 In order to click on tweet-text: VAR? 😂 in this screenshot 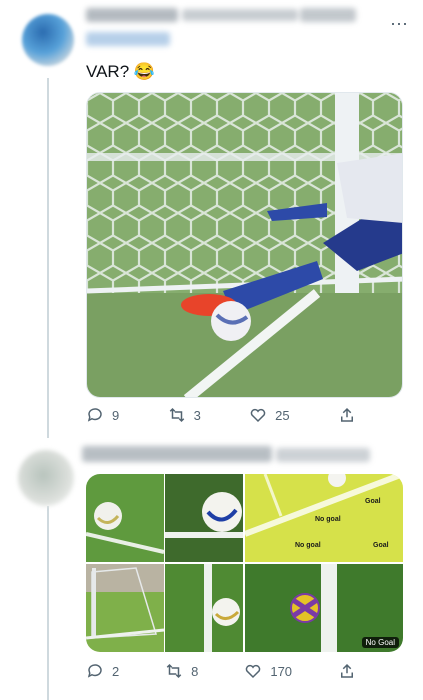, I will do `click(121, 71)`.